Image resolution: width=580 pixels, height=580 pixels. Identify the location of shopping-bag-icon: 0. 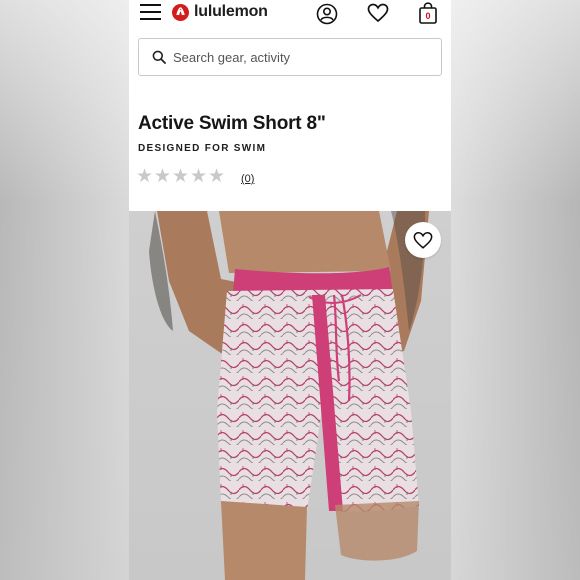
(428, 15).